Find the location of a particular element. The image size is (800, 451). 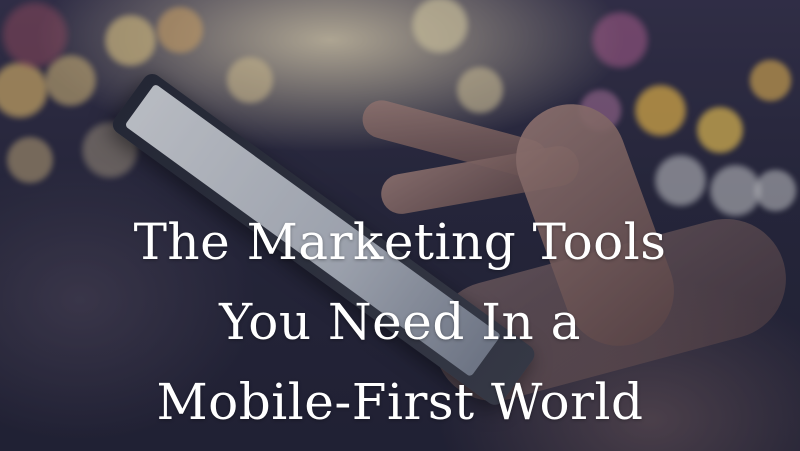

headline-line-3: Mobile-First World is located at coordinates (400, 402).